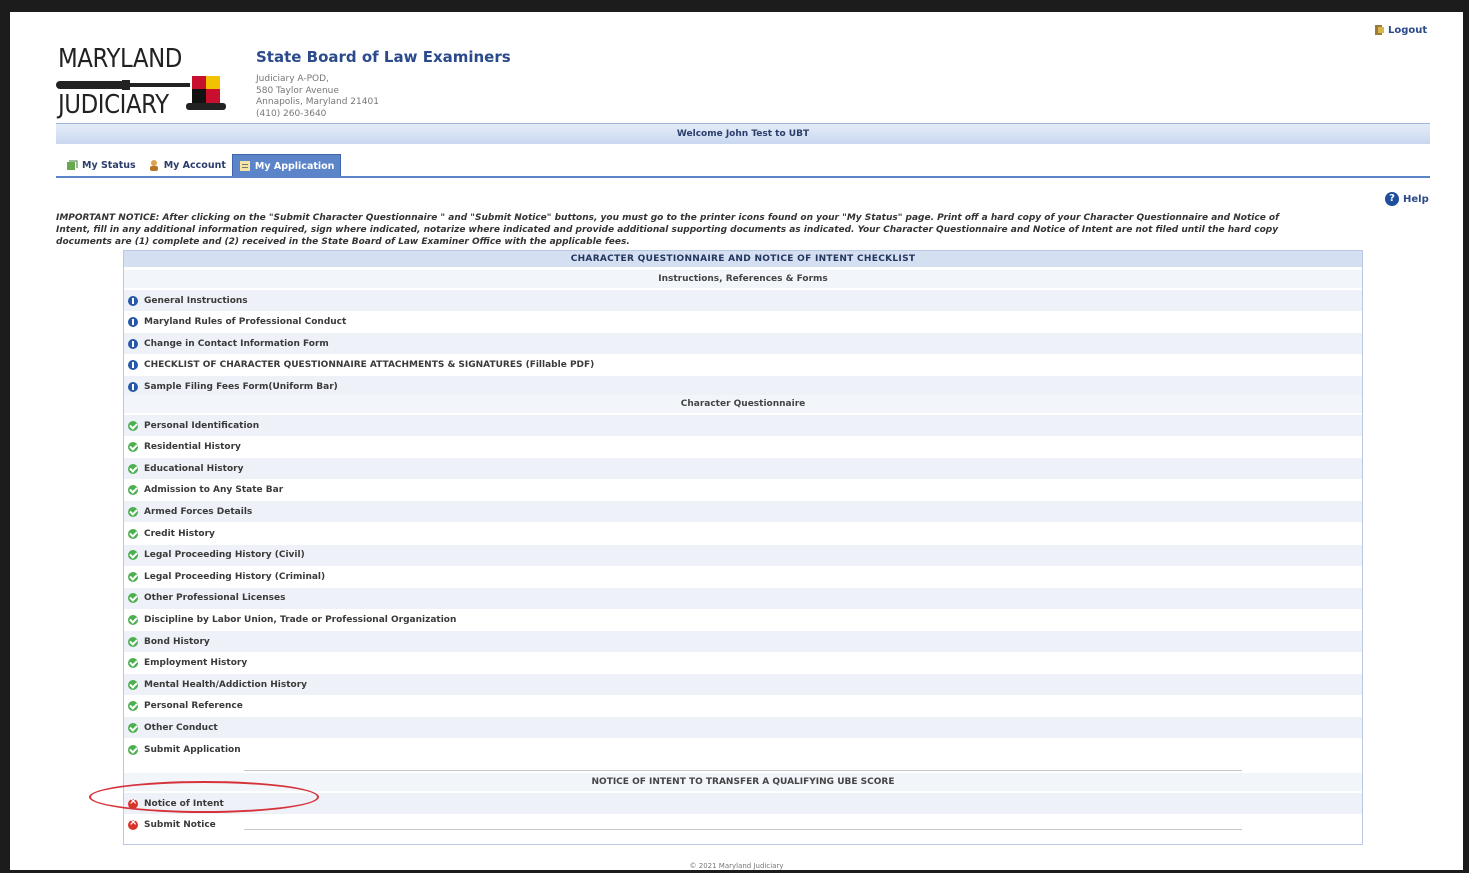 This screenshot has height=873, width=1469. I want to click on checklist-item: Other Conduct, so click(743, 728).